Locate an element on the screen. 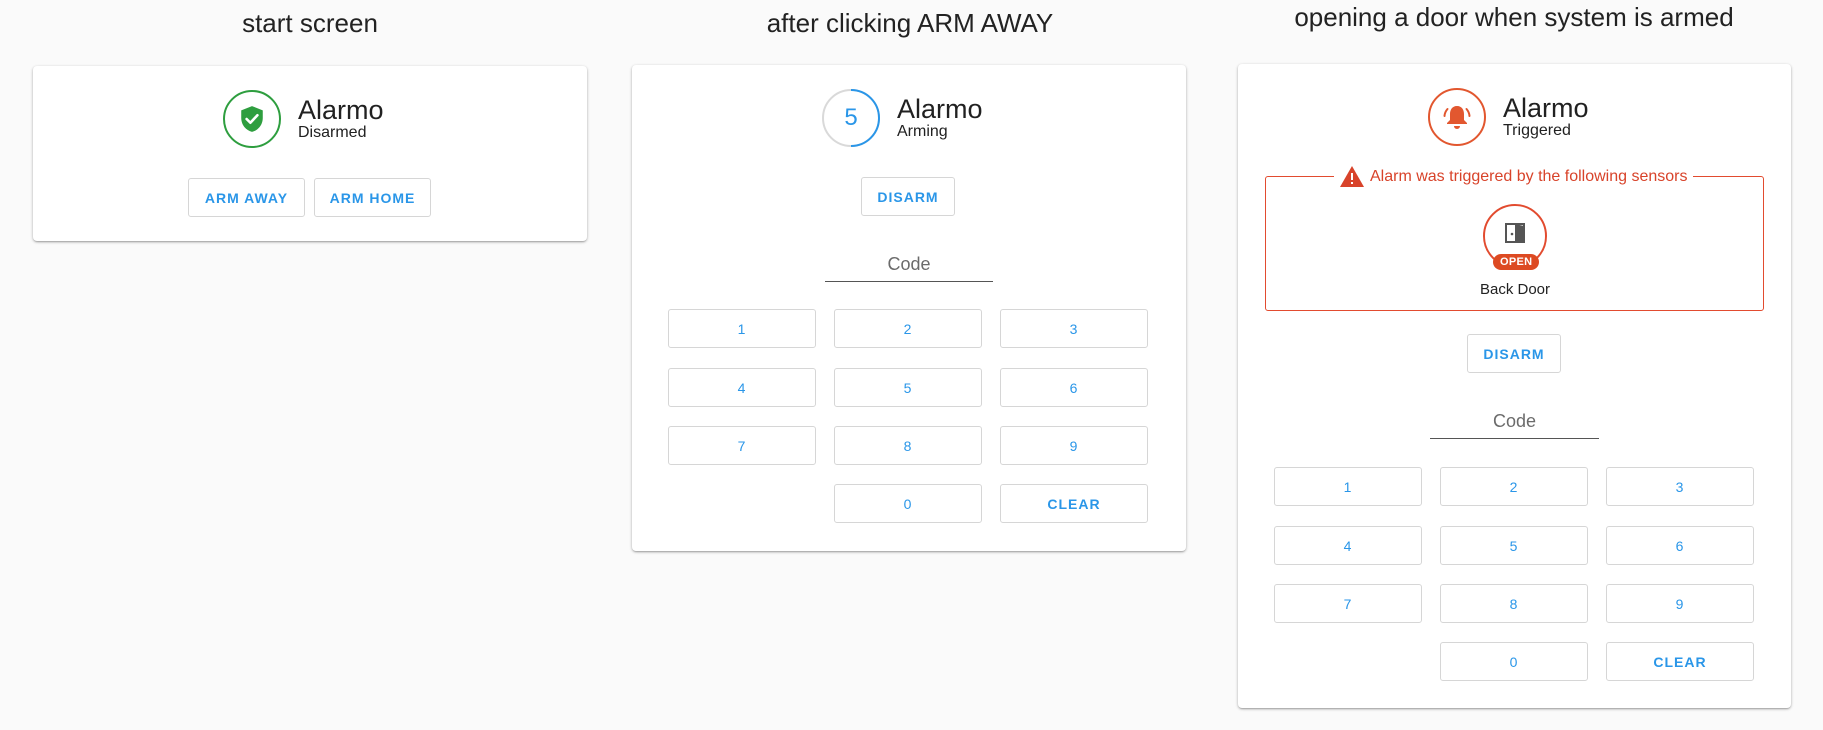 The height and width of the screenshot is (730, 1823). countdown-value: 5 is located at coordinates (851, 117).